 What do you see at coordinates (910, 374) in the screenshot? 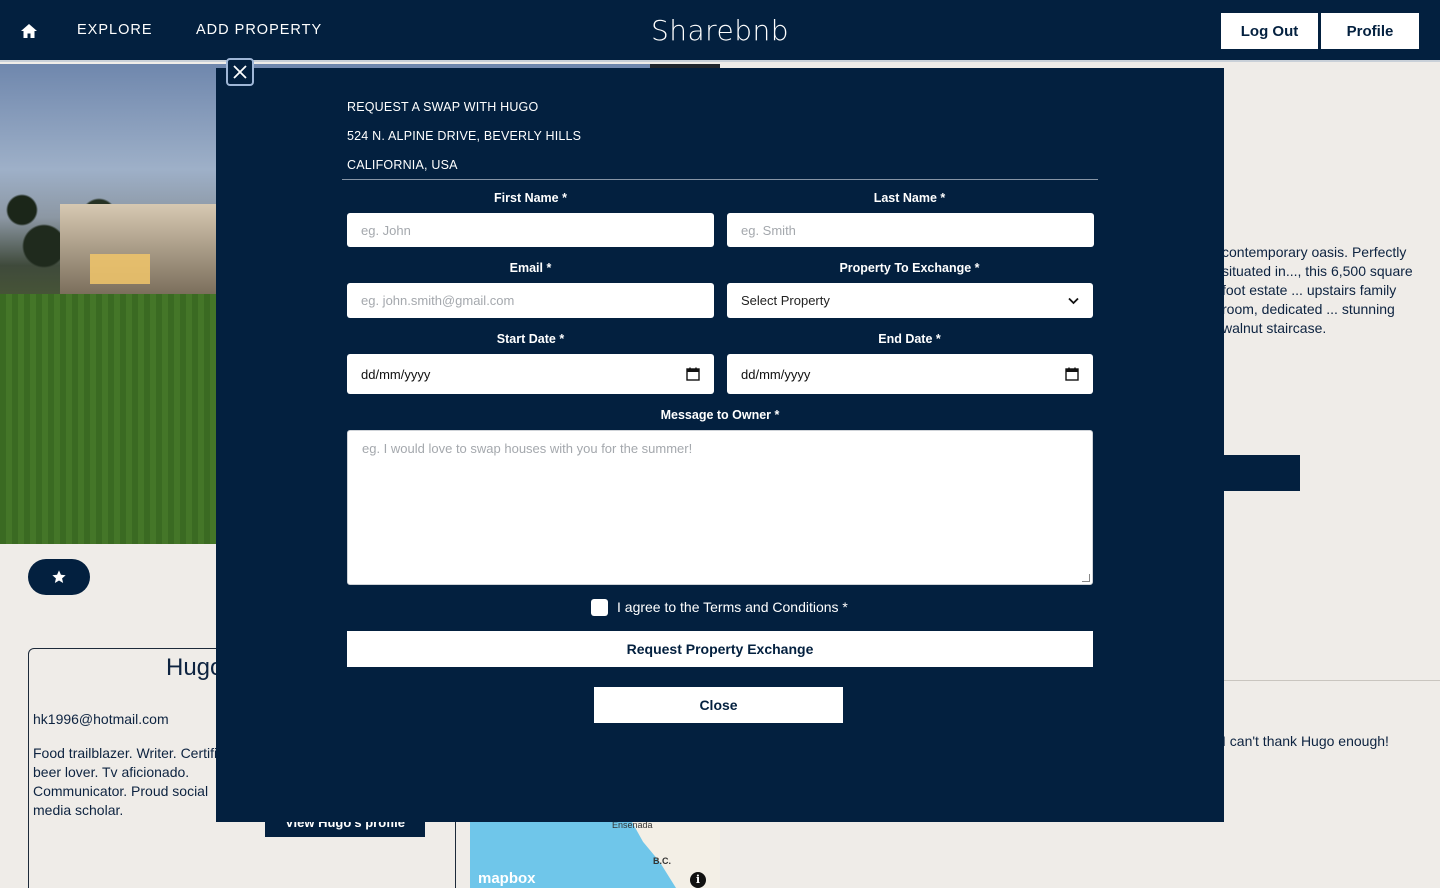
I see `end-date-input: dd/mm/yyyy` at bounding box center [910, 374].